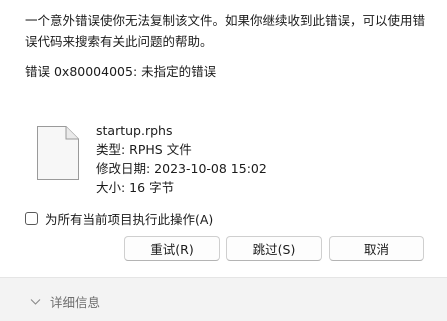 This screenshot has width=447, height=321. Describe the element at coordinates (225, 20) in the screenshot. I see `error-message-line1: 一个意外错误使你无法复制该文件。如果你继续收到此错误，可以使用错` at that location.